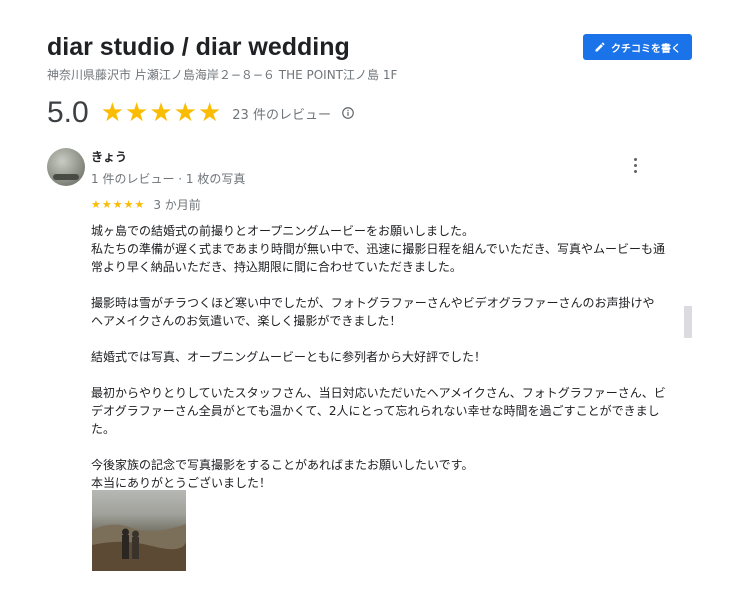 The width and height of the screenshot is (735, 600). What do you see at coordinates (600, 47) in the screenshot?
I see `pencil-icon` at bounding box center [600, 47].